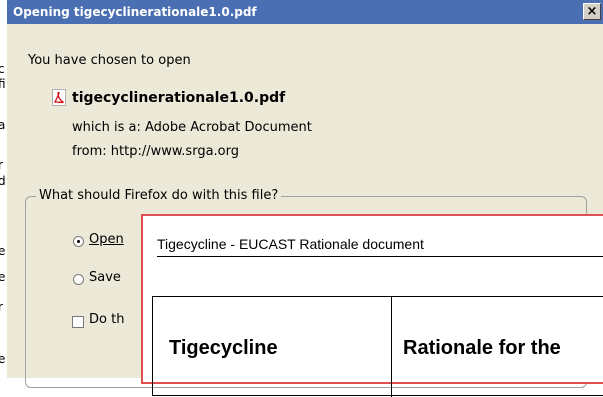  I want to click on intro-text: You have chosen to open, so click(109, 60).